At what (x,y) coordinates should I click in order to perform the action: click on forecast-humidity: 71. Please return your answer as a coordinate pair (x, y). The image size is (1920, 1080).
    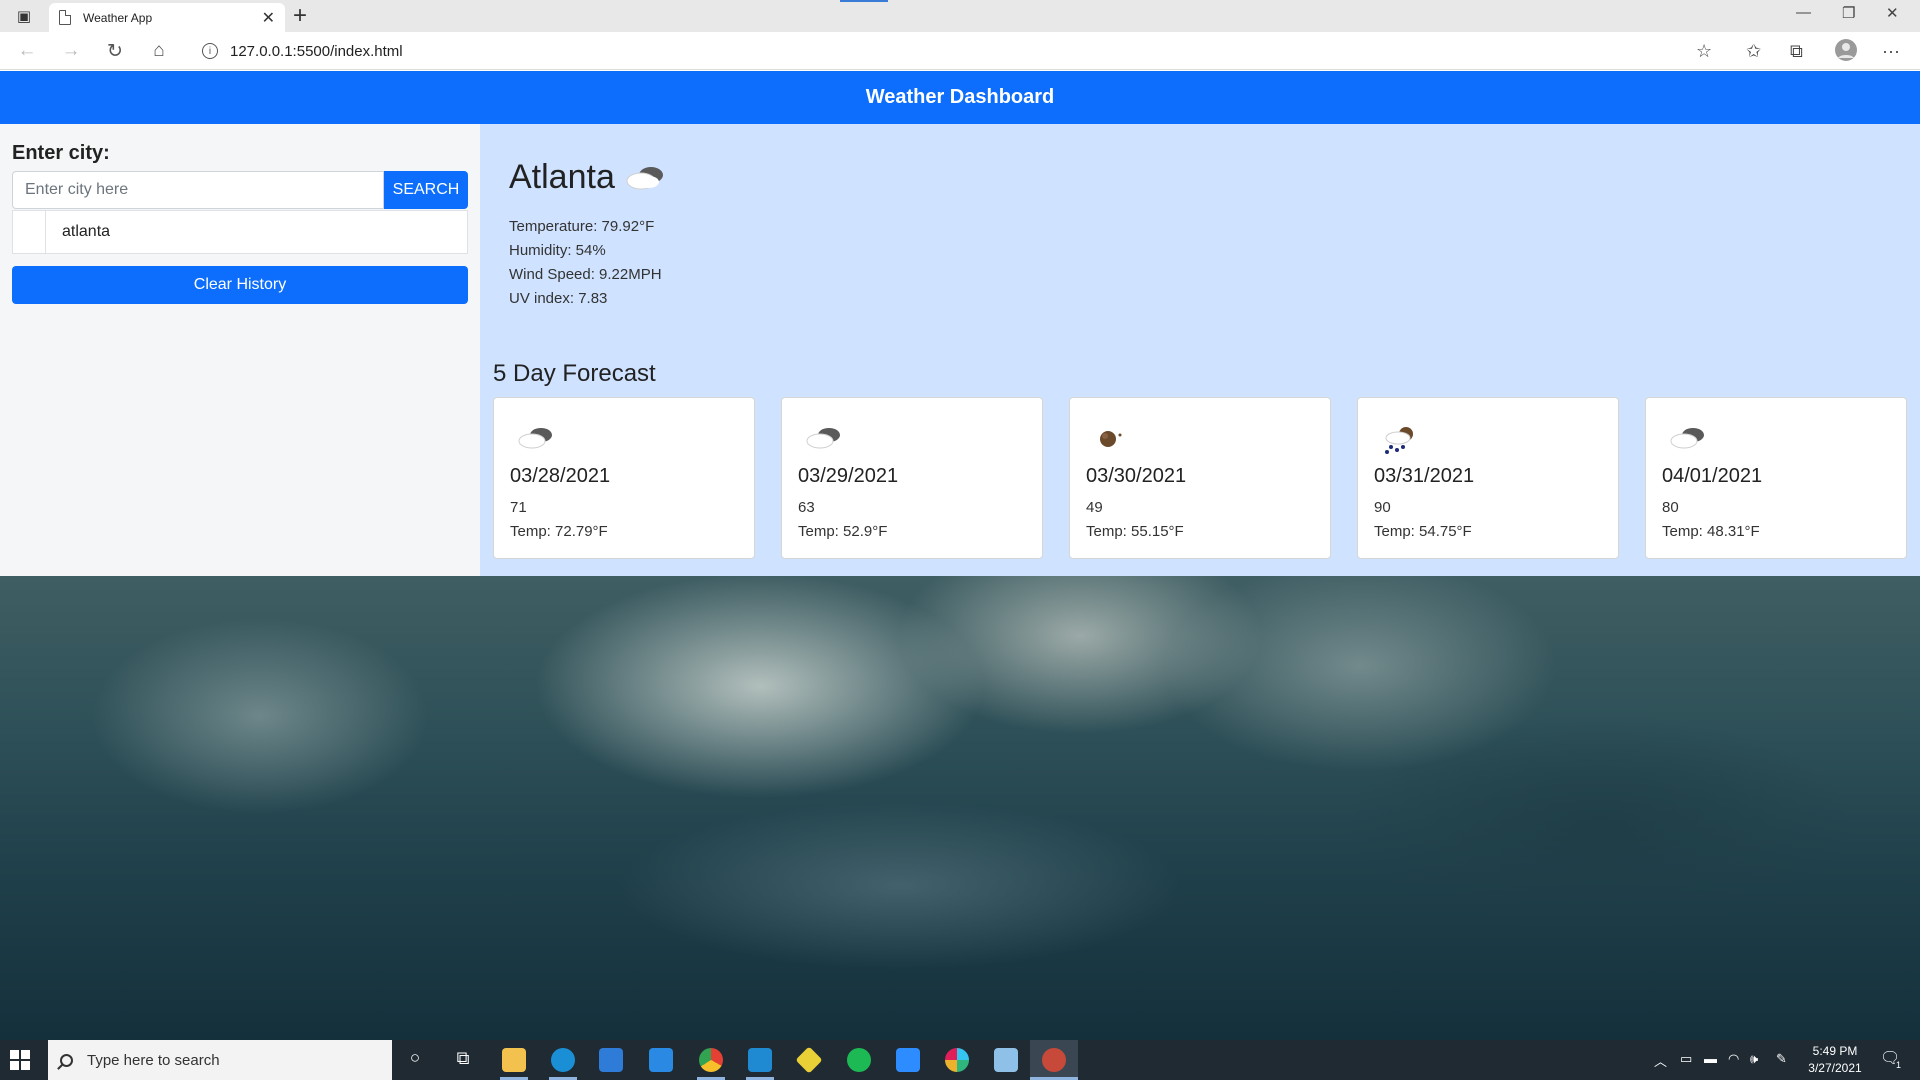
    Looking at the image, I should click on (518, 507).